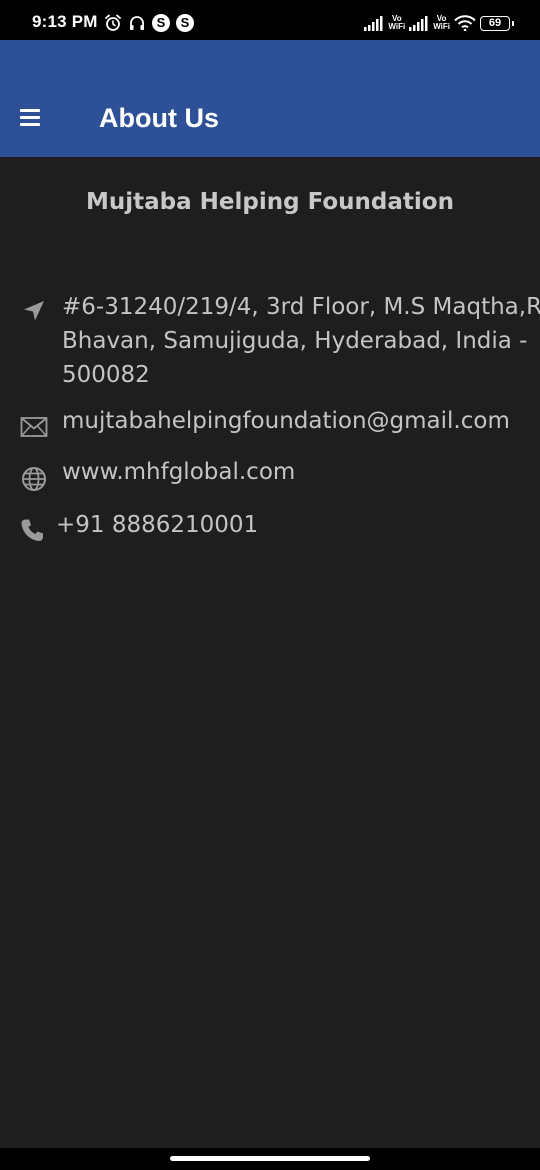  Describe the element at coordinates (137, 23) in the screenshot. I see `headphones-icon` at that location.